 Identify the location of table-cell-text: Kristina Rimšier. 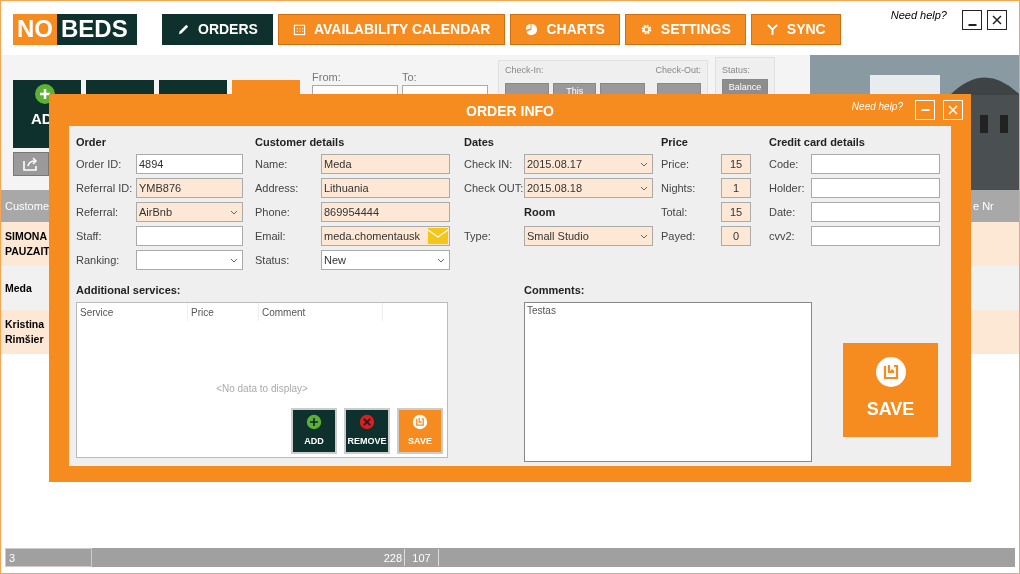
(25, 332).